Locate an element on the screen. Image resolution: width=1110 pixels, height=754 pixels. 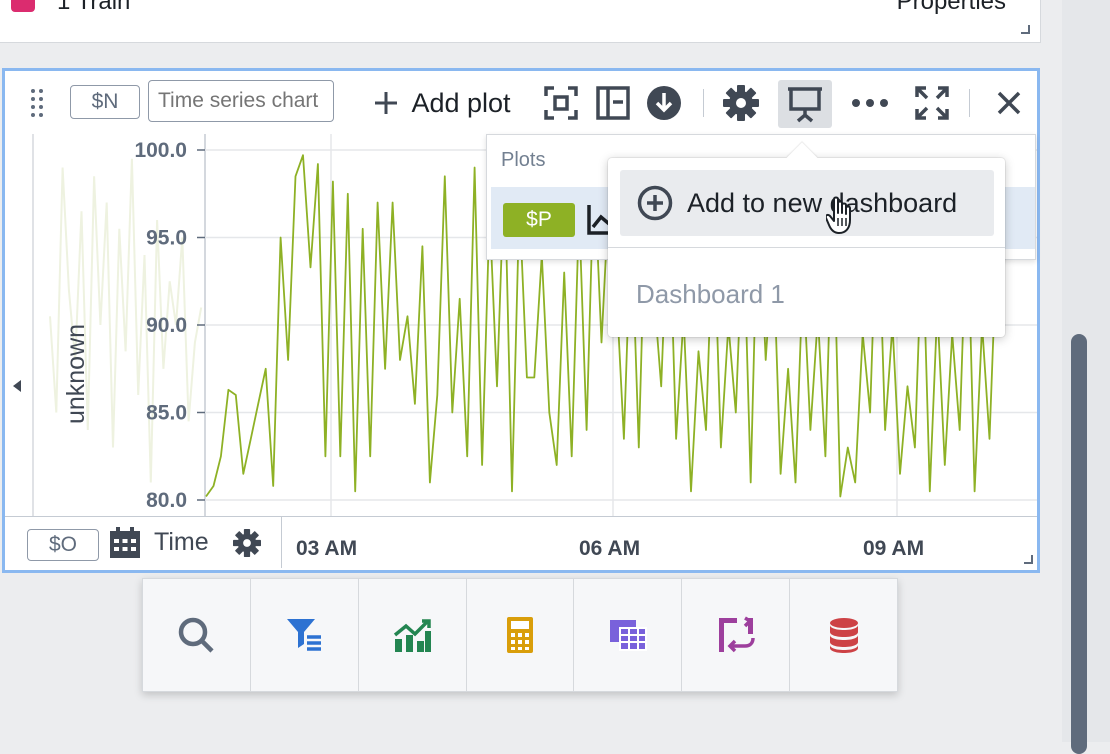
y-tick-label: 95.0 is located at coordinates (166, 238).